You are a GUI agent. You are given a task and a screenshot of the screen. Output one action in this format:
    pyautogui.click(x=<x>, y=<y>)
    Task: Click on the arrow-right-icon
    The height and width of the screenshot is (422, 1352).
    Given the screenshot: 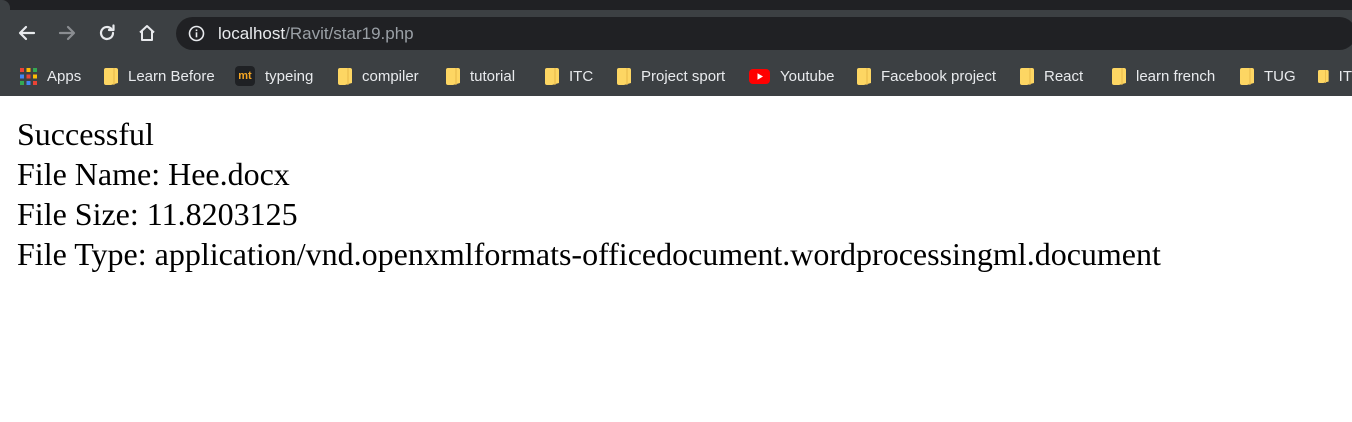 What is the action you would take?
    pyautogui.click(x=67, y=33)
    